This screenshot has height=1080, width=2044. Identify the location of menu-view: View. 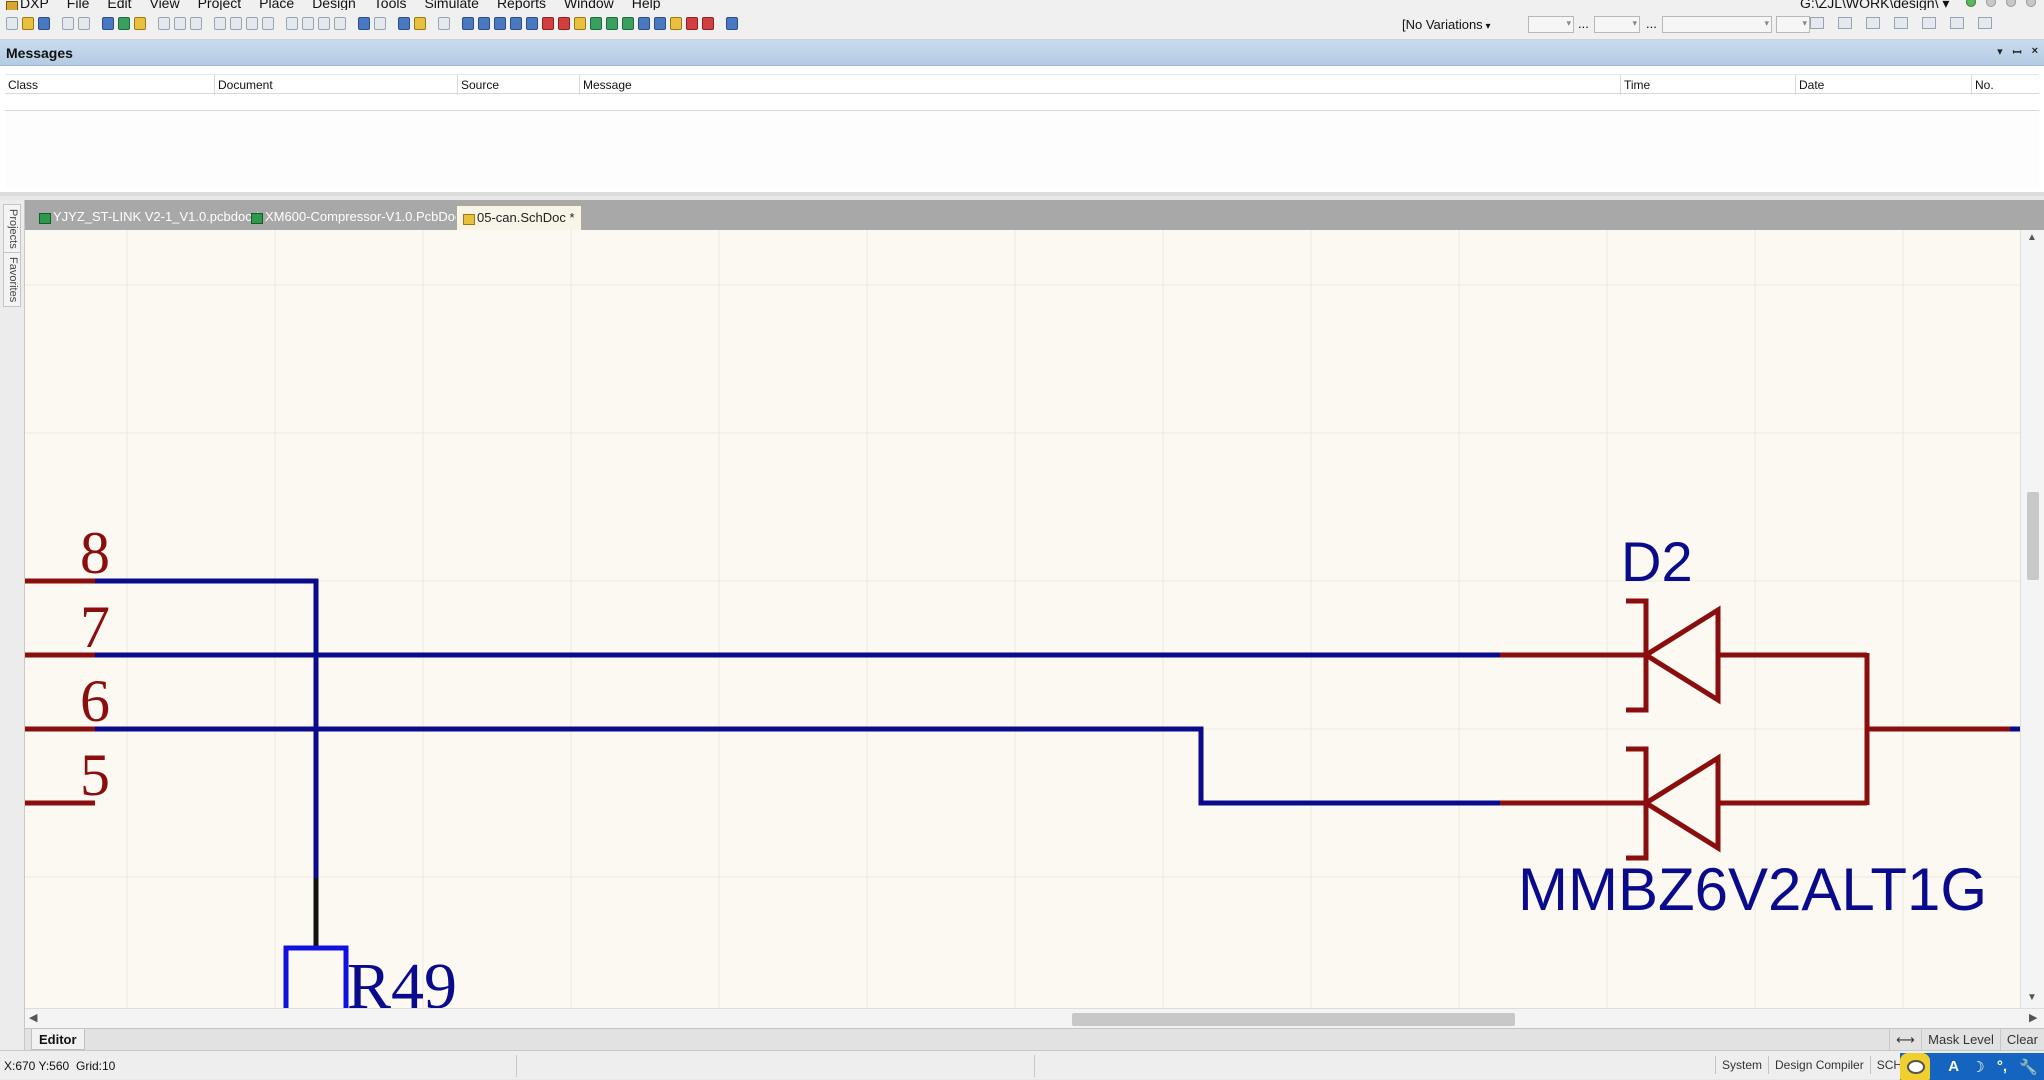
(164, 5).